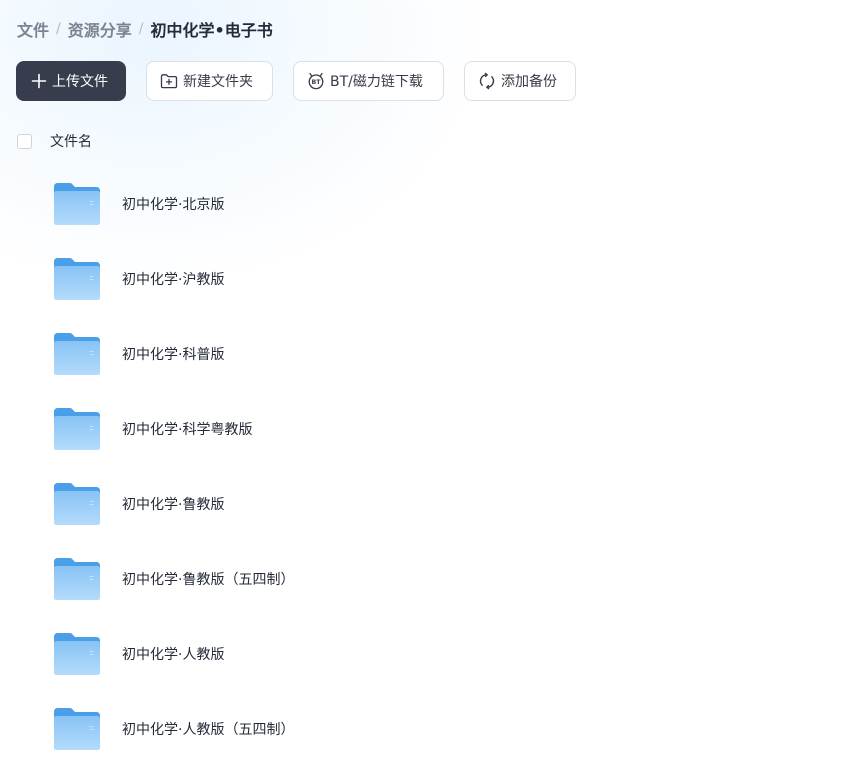 The height and width of the screenshot is (768, 841). Describe the element at coordinates (420, 578) in the screenshot. I see `file-row: 初中化学·鲁教版（五四制）` at that location.